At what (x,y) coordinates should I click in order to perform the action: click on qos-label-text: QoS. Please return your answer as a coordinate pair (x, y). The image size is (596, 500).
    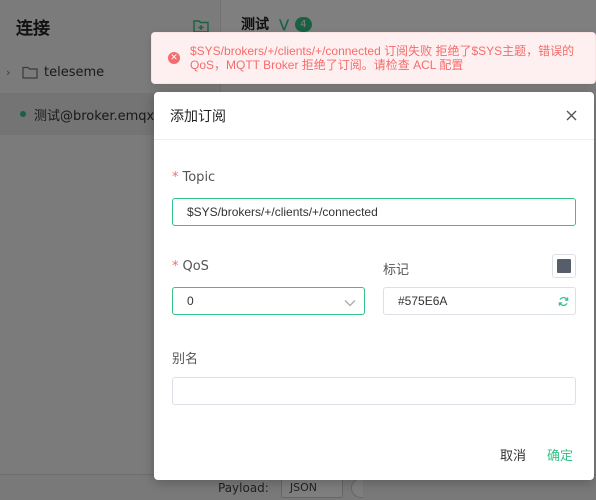
    Looking at the image, I should click on (195, 266).